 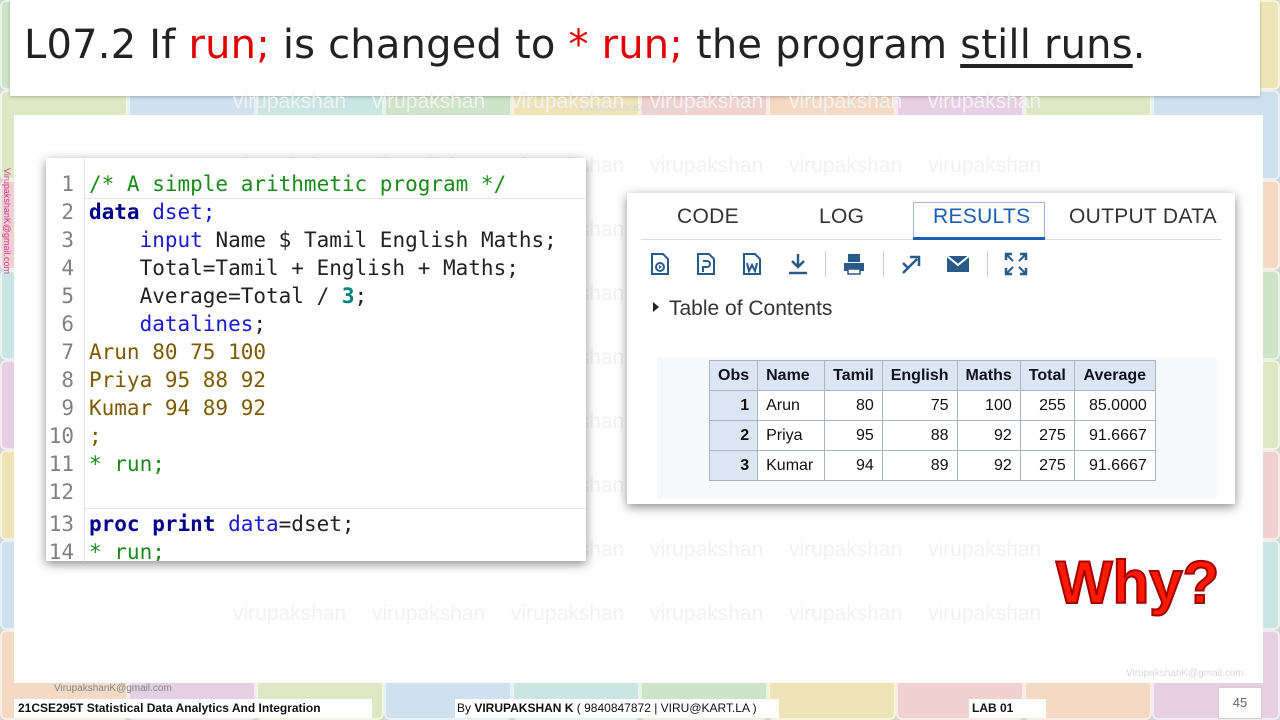 What do you see at coordinates (791, 435) in the screenshot?
I see `table-cell: Priya` at bounding box center [791, 435].